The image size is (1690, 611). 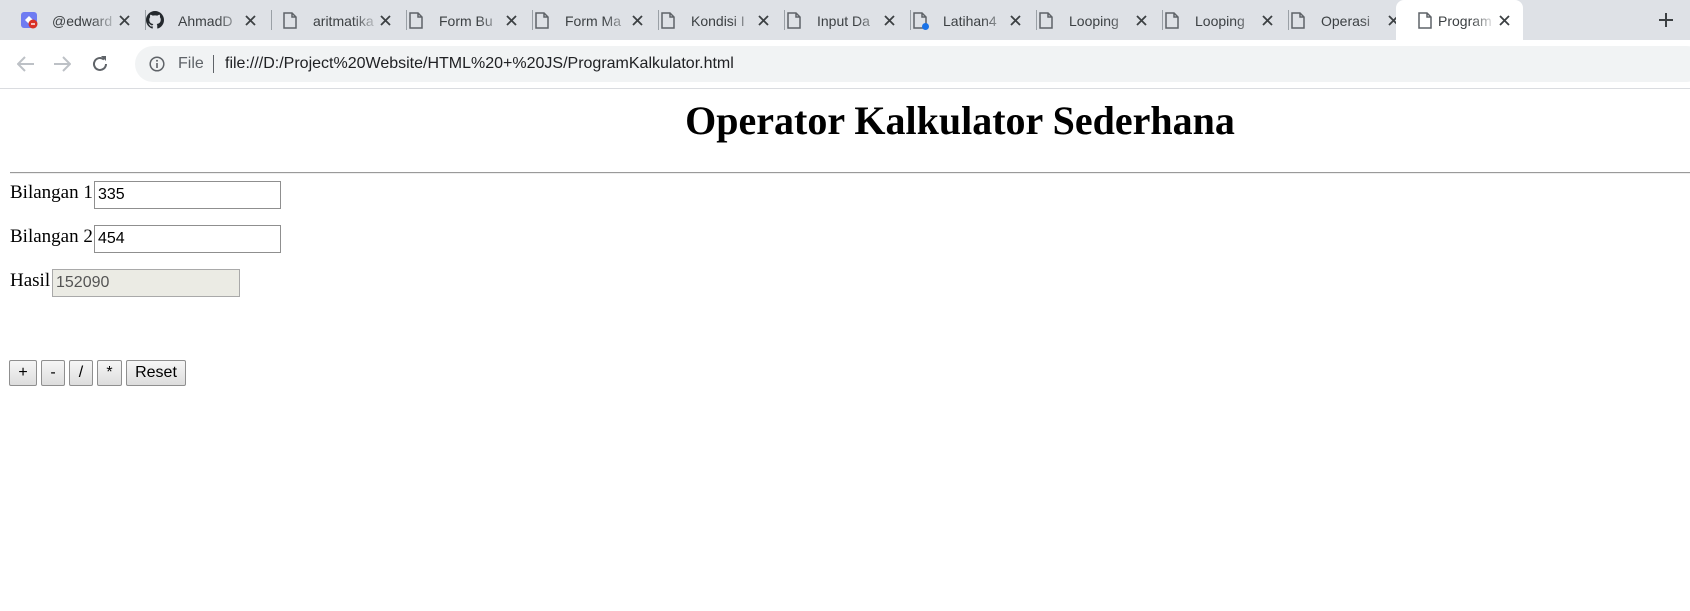 I want to click on tab-11: Operasi, so click(x=1342, y=20).